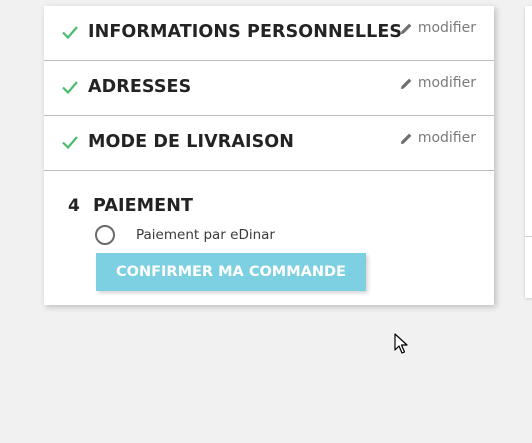  I want to click on edit-addresses-link: modifier, so click(438, 83).